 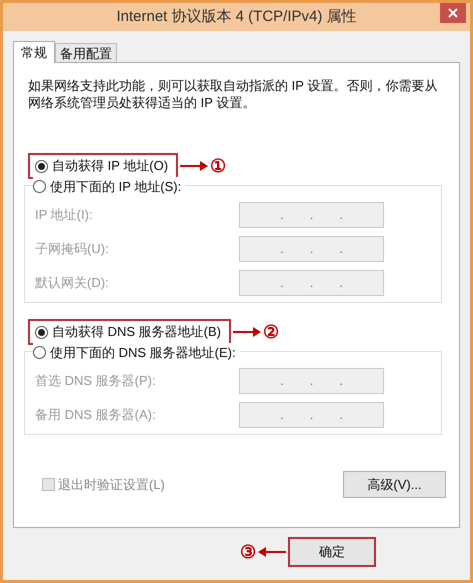 What do you see at coordinates (96, 381) in the screenshot?
I see `field-label: 首选 DNS 服务器(P):` at bounding box center [96, 381].